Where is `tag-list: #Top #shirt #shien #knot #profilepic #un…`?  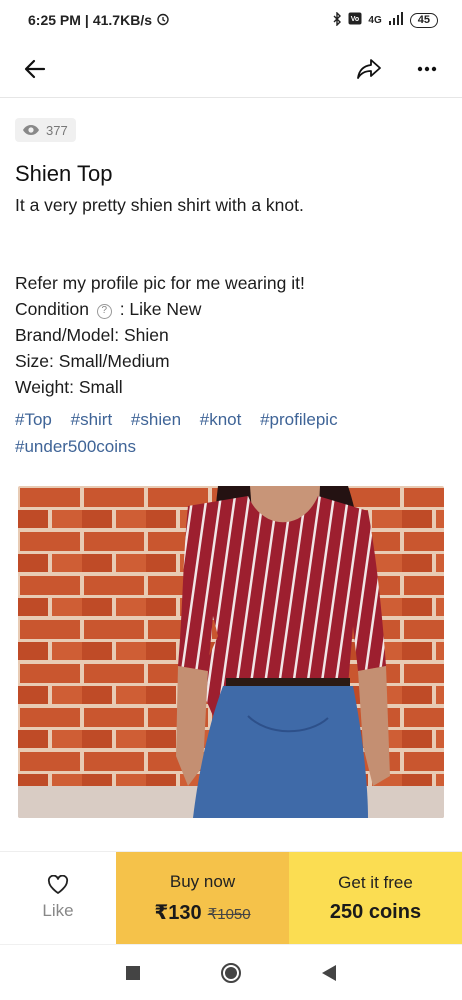
tag-list: #Top #shirt #shien #knot #profilepic #un… is located at coordinates (231, 433).